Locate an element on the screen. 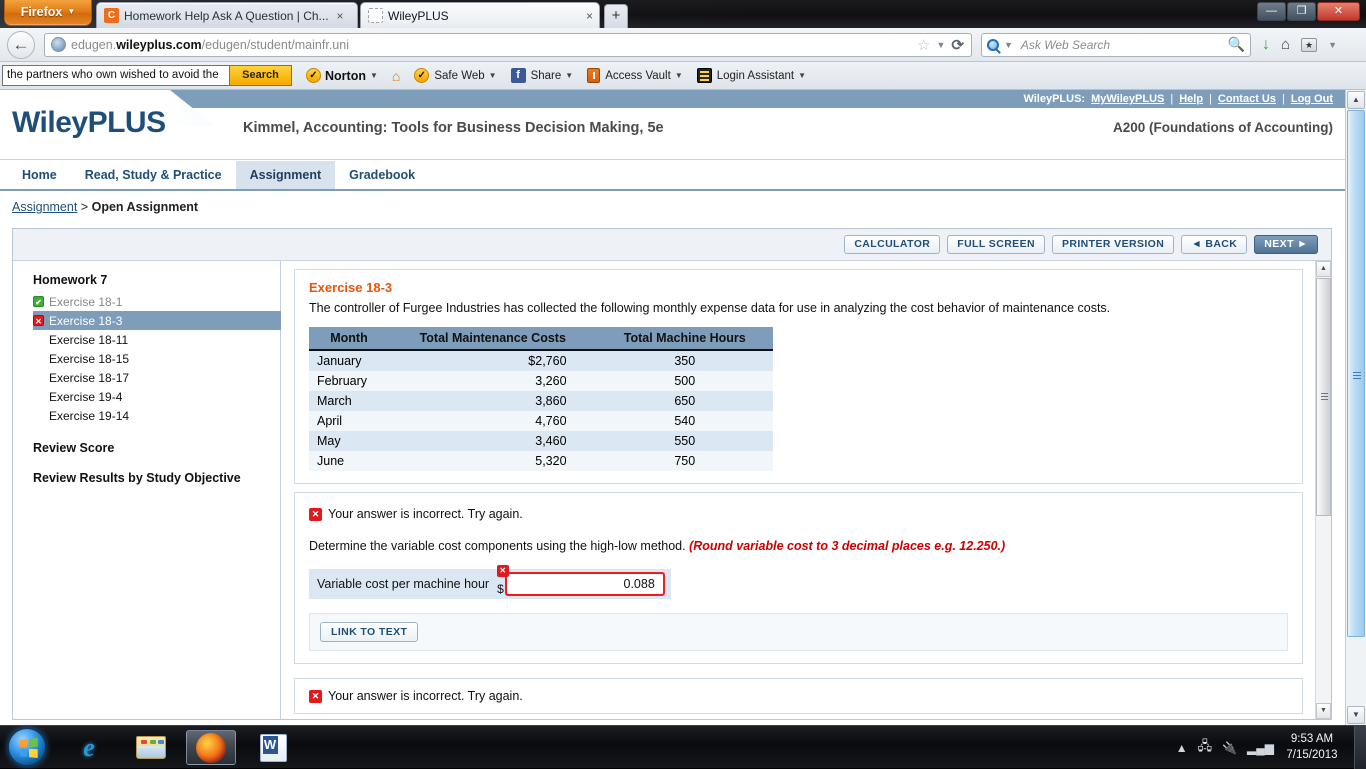 The width and height of the screenshot is (1366, 769). windows-taskbar: e ▲ 🖧 🔌 ▂▄▆ 9:53 AM 7/15/2013 is located at coordinates (683, 746).